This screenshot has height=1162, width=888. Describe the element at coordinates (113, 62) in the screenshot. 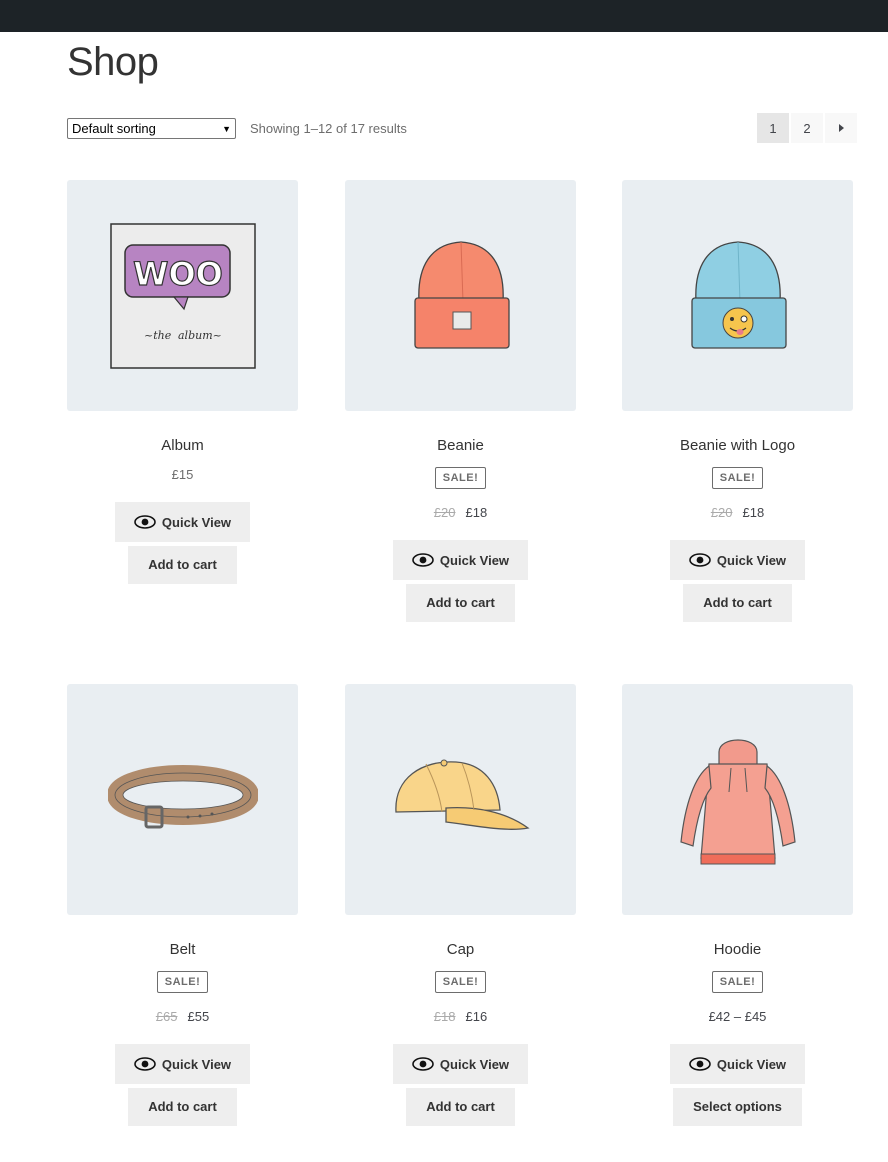

I see `page-title: Shop` at that location.